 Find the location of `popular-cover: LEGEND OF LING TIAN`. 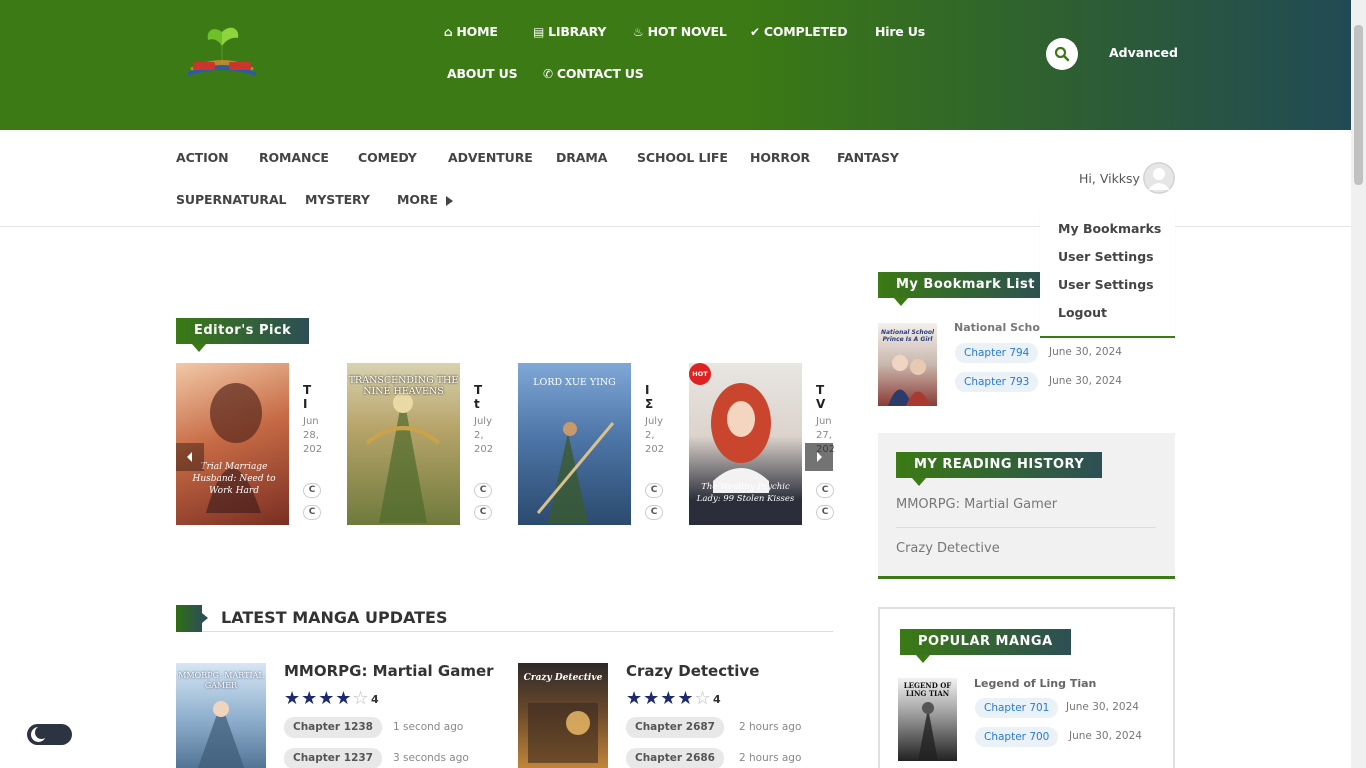

popular-cover: LEGEND OF LING TIAN is located at coordinates (927, 719).